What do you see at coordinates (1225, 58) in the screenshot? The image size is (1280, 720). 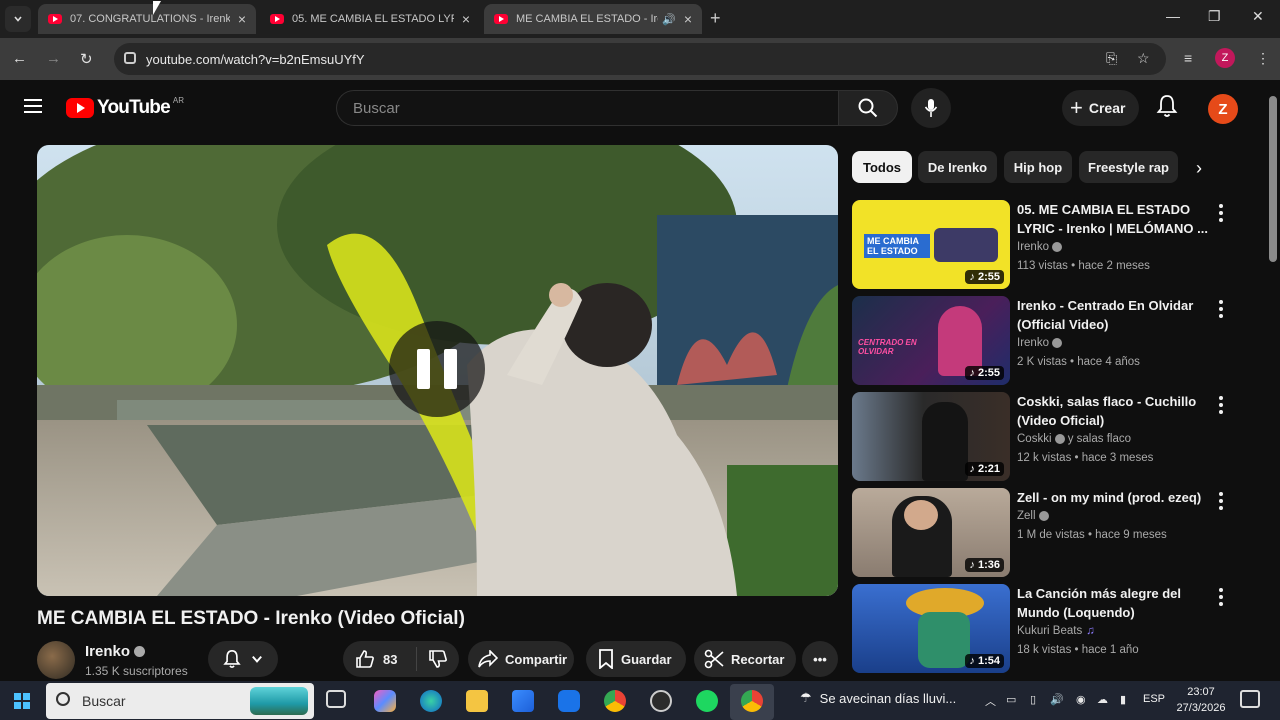 I see `browser-profile-avatar: Z` at bounding box center [1225, 58].